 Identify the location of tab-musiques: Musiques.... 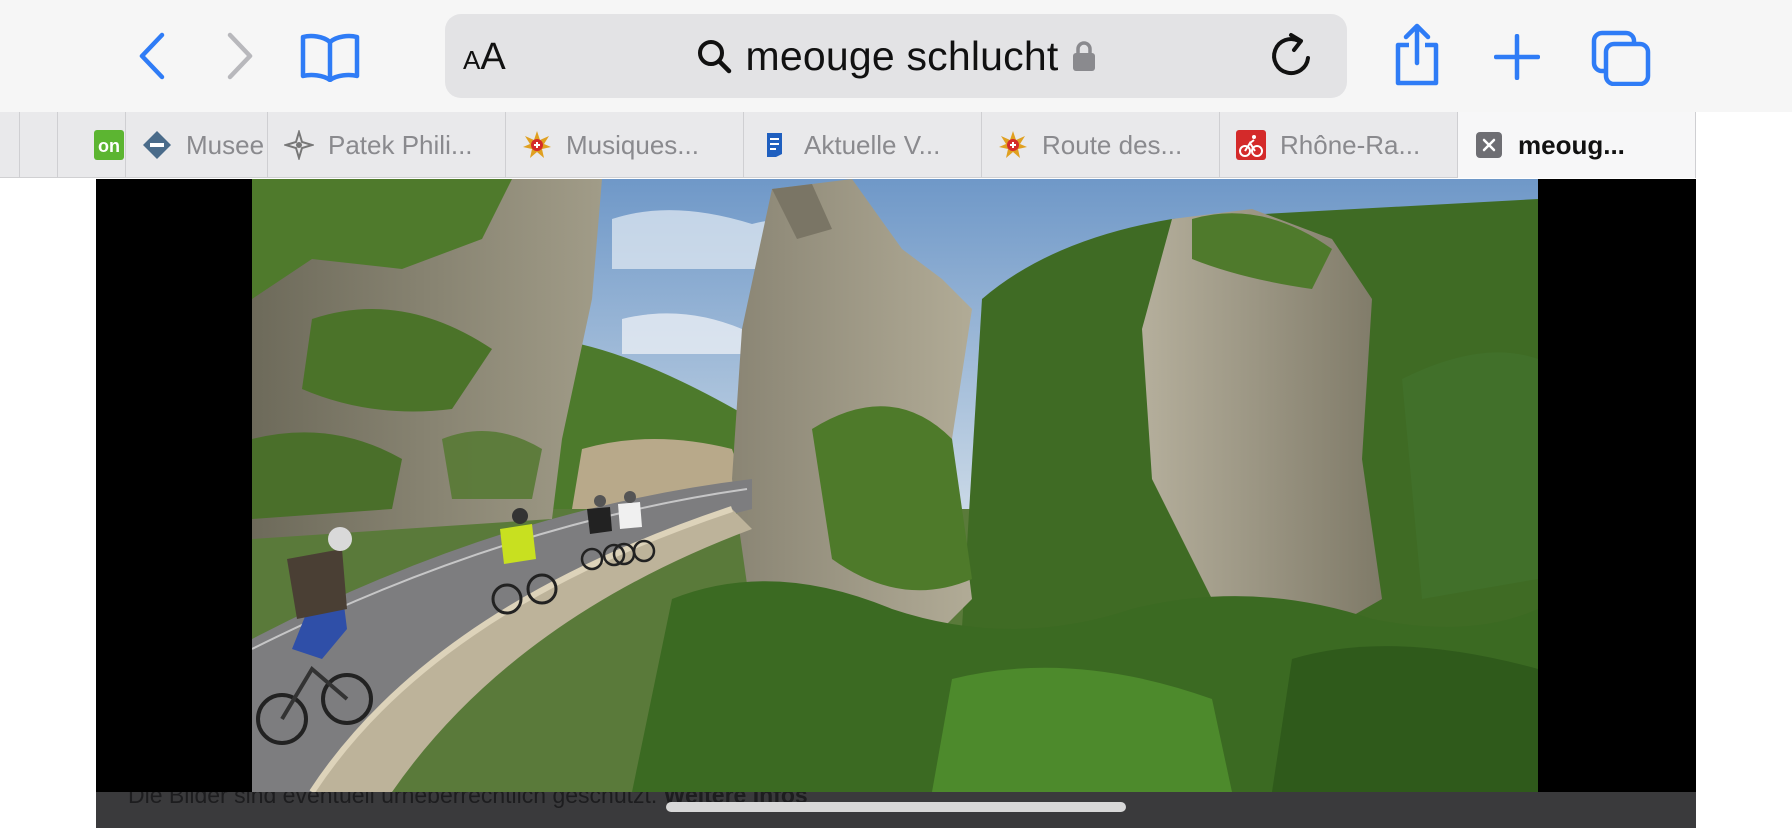
(625, 145).